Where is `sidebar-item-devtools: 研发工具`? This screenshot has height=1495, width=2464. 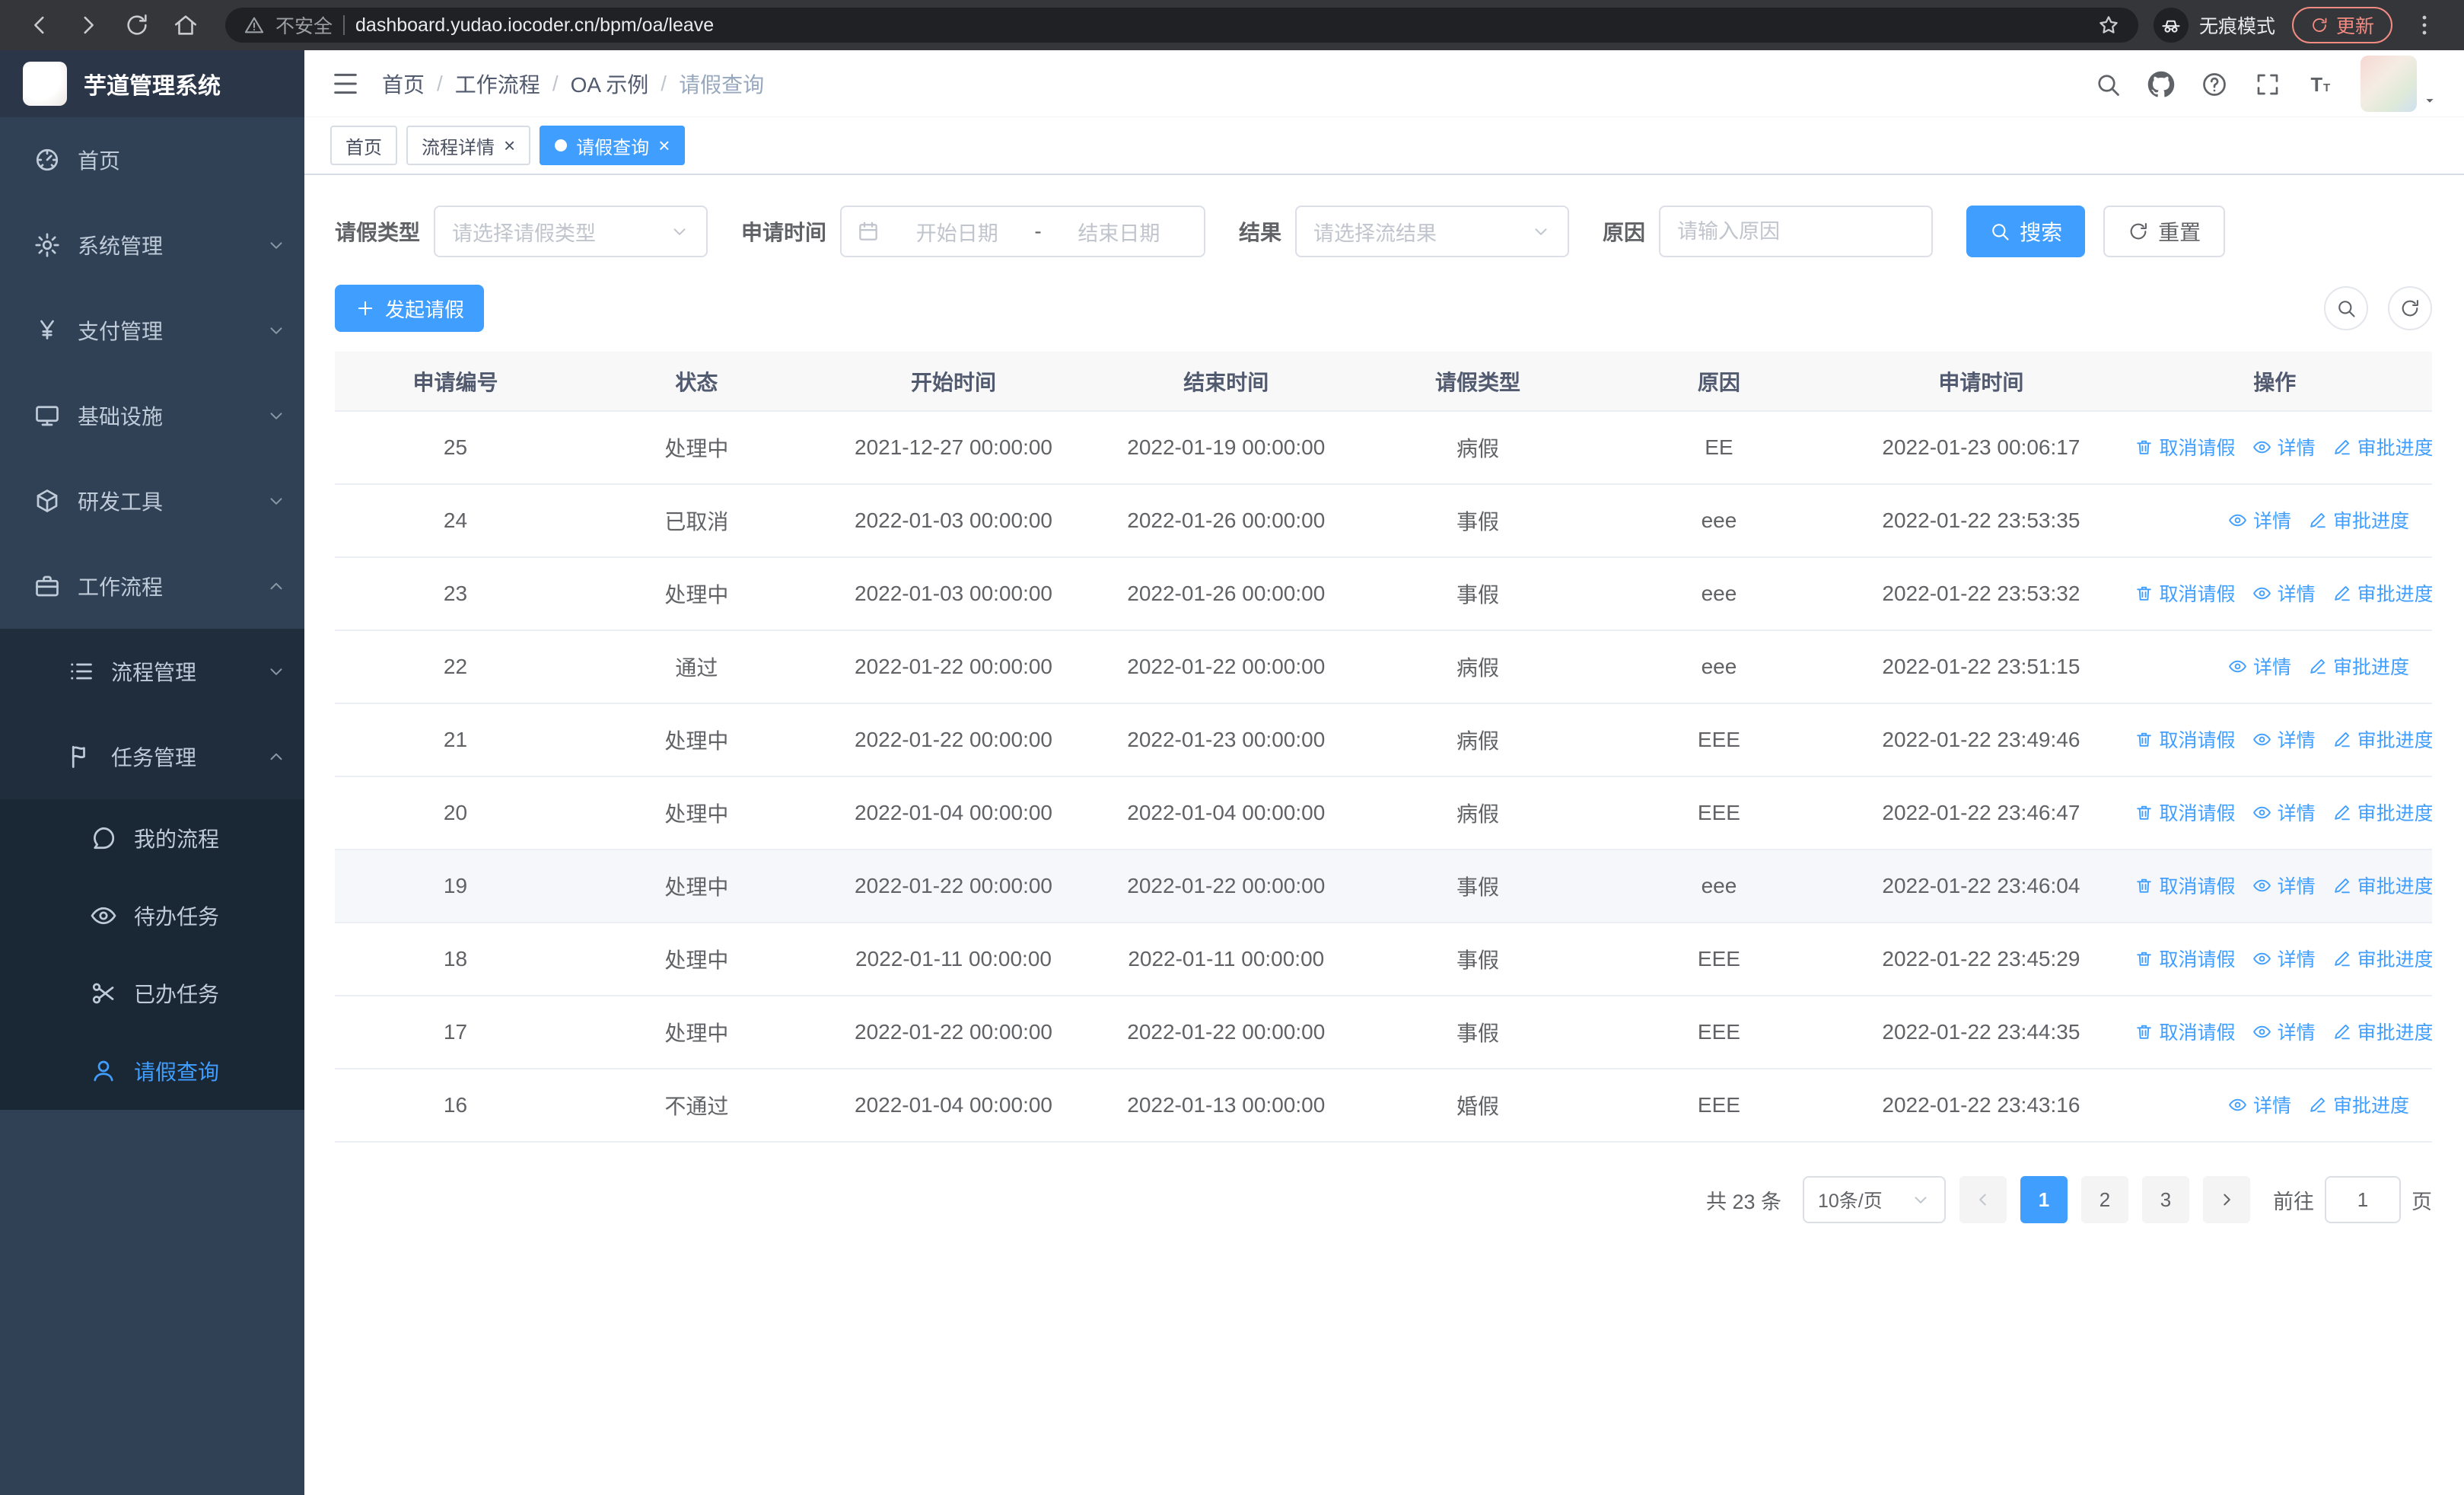 sidebar-item-devtools: 研发工具 is located at coordinates (152, 501).